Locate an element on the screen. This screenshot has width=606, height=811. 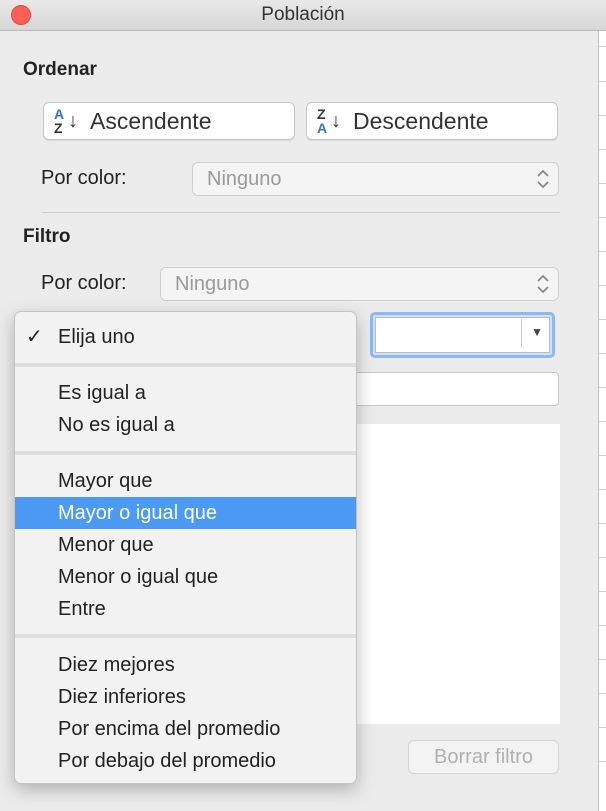
menu-item-less-than: Menor que is located at coordinates (185, 545).